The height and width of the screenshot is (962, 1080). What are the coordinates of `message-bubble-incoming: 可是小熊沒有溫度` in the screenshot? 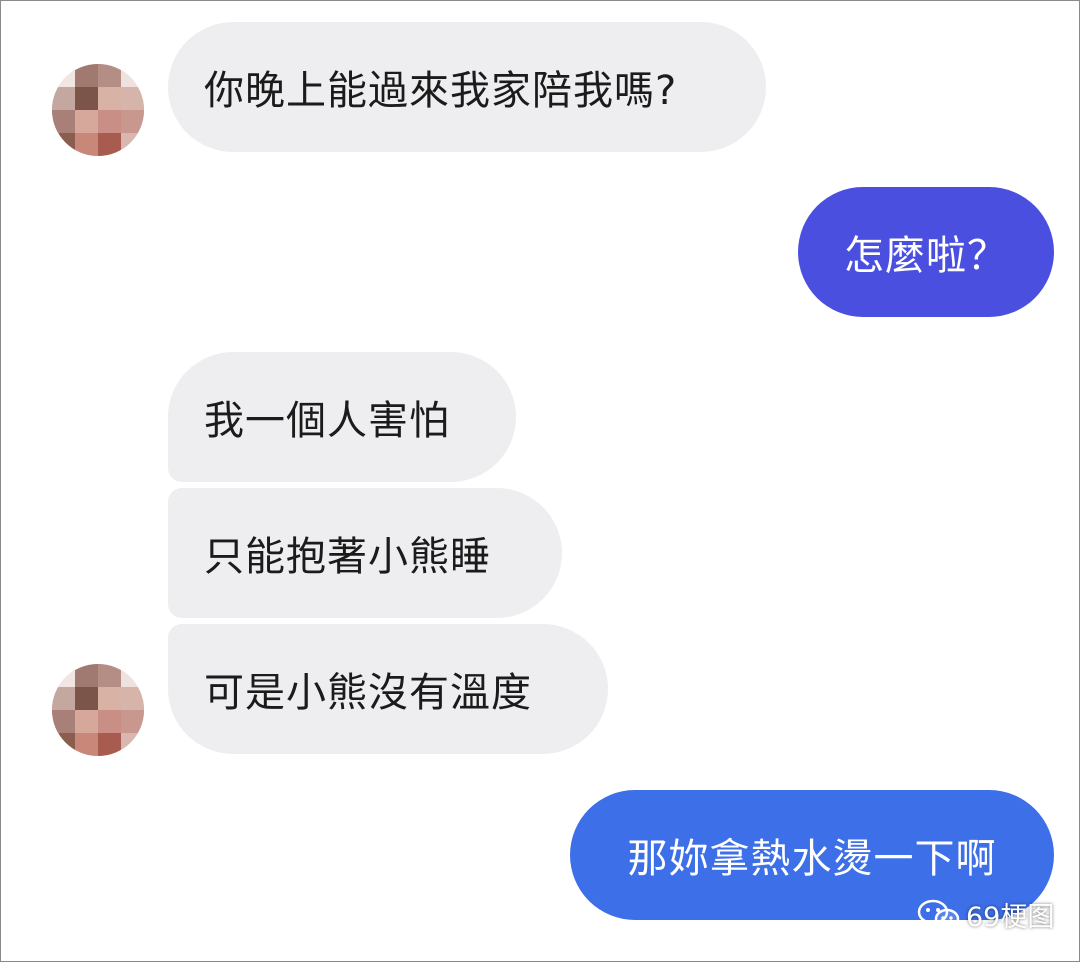 It's located at (388, 689).